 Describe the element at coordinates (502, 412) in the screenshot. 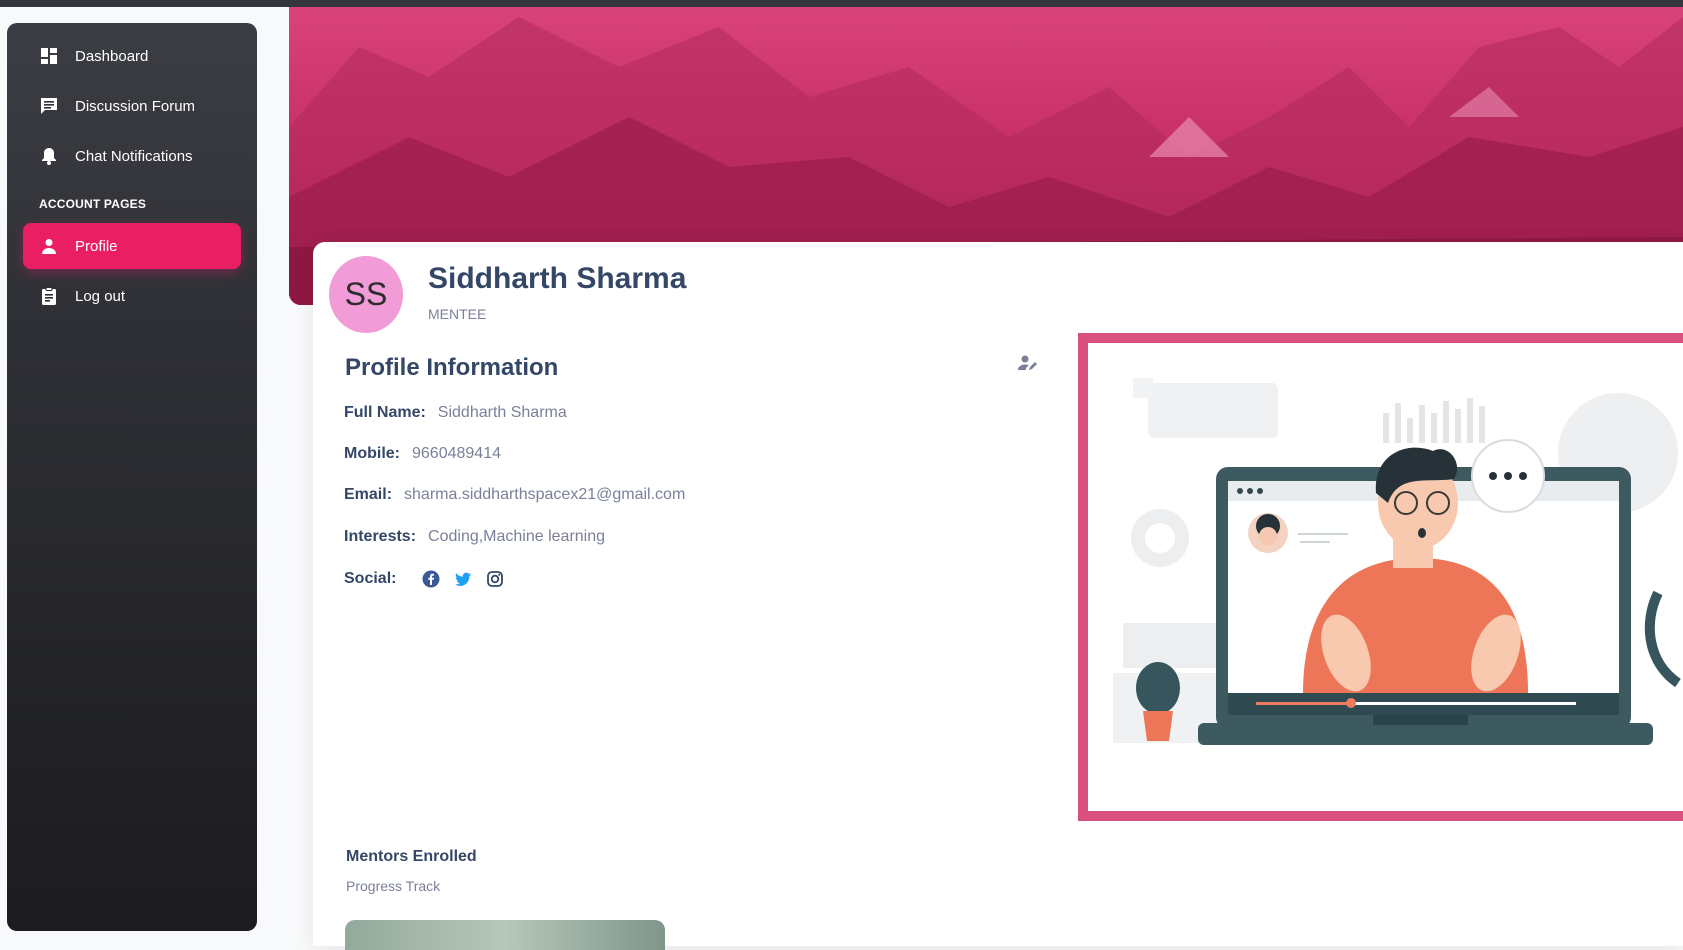

I see `info-value: Siddharth Sharma` at that location.